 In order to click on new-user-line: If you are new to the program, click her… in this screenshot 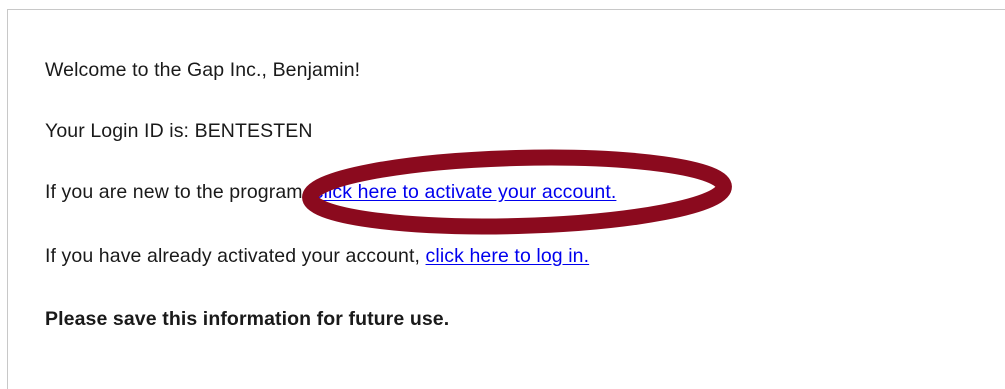, I will do `click(330, 192)`.